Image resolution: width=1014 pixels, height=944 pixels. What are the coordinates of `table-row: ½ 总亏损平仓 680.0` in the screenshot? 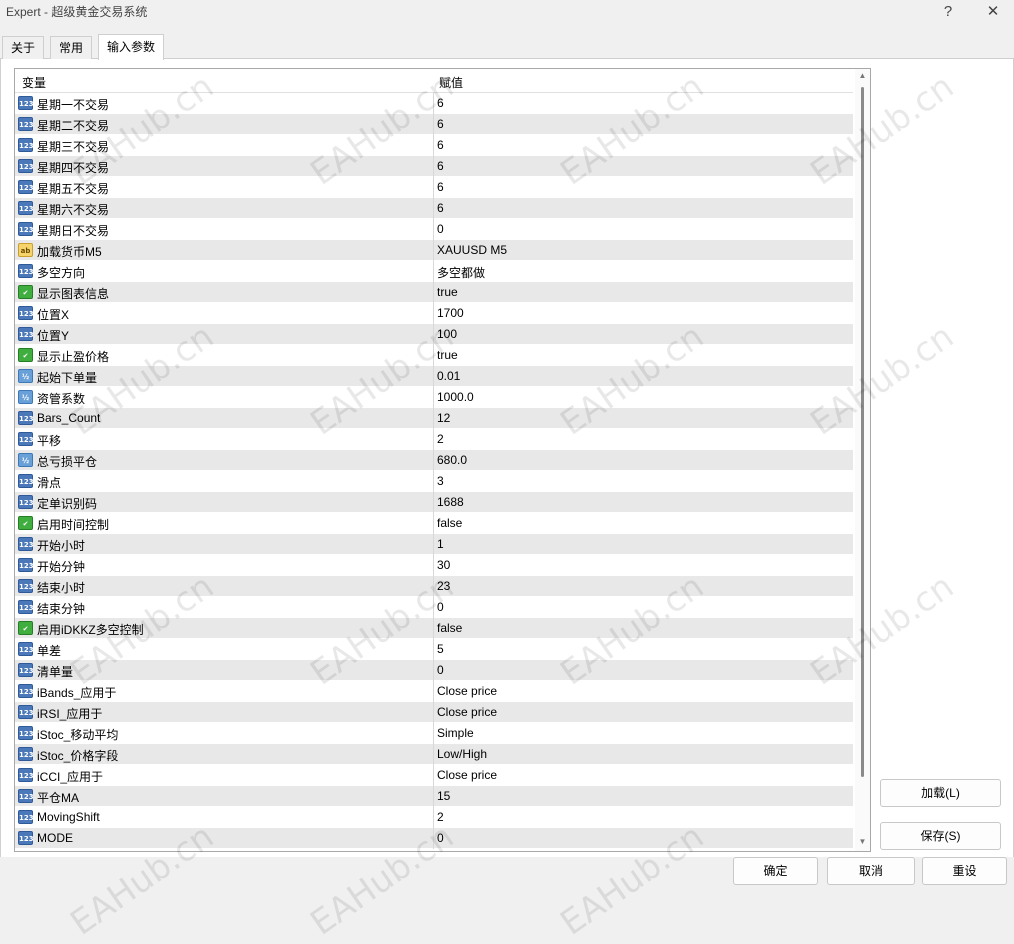 It's located at (434, 460).